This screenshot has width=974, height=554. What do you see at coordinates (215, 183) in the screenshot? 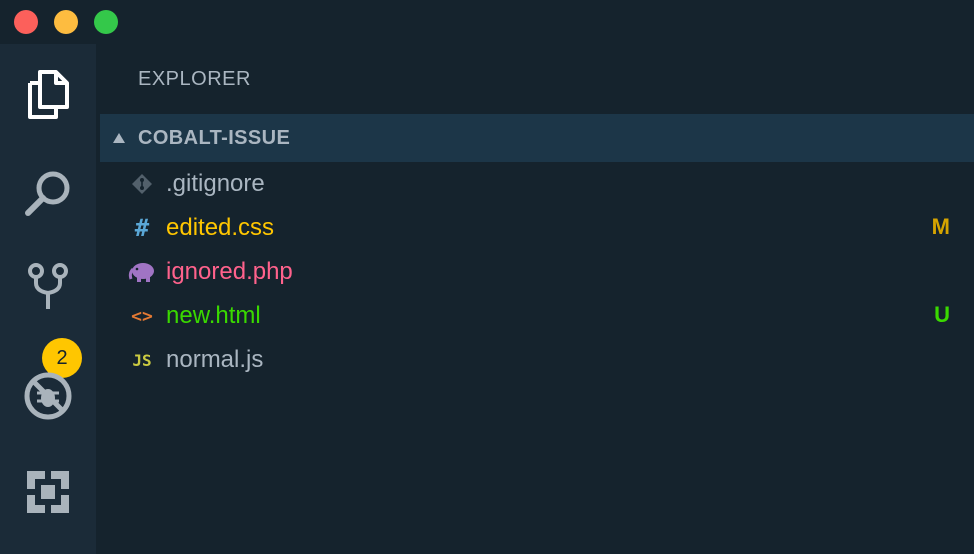
I see `file-name: .gitignore` at bounding box center [215, 183].